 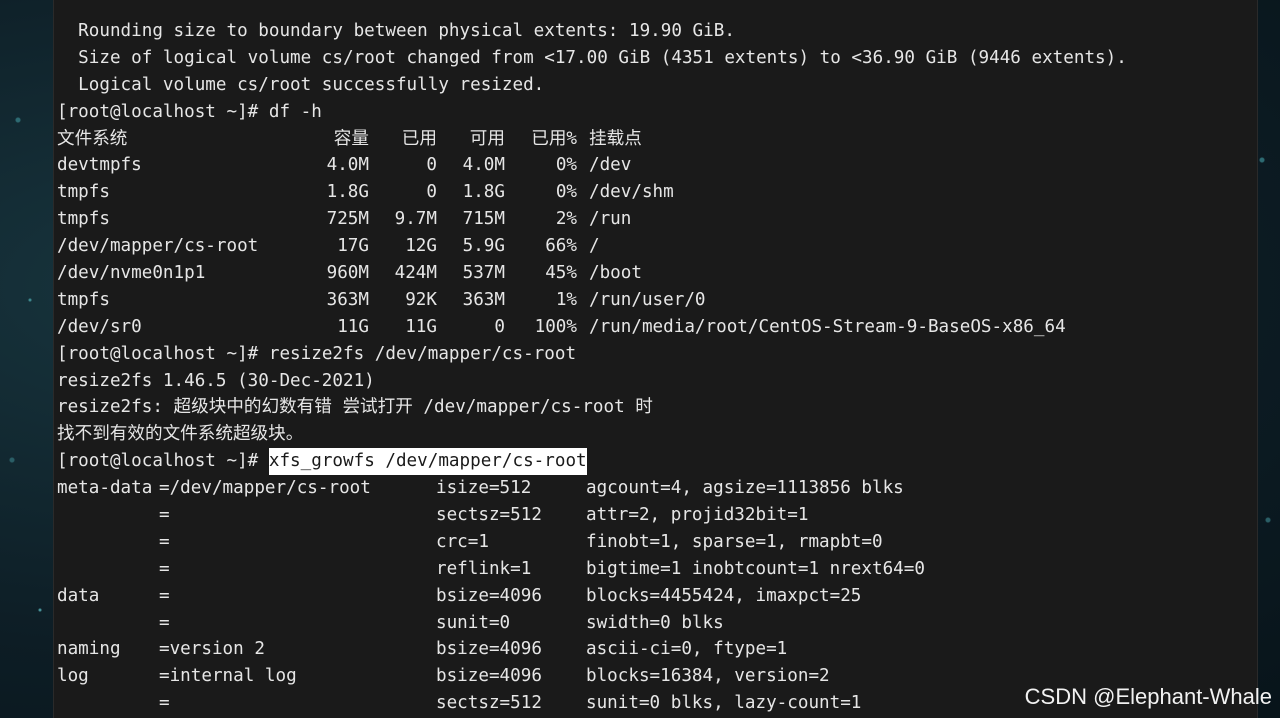 What do you see at coordinates (499, 326) in the screenshot?
I see `df-avail: 0` at bounding box center [499, 326].